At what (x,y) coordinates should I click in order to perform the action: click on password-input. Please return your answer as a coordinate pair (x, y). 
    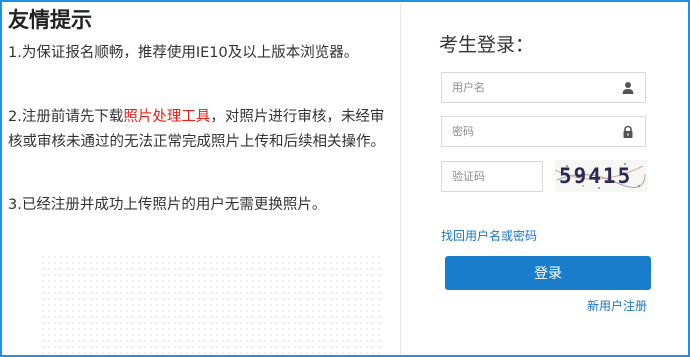
    Looking at the image, I should click on (543, 131).